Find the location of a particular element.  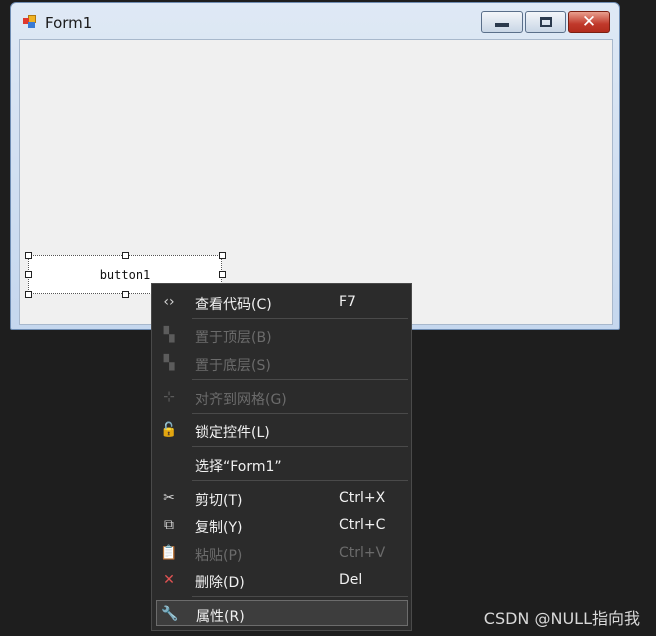

menu-item-properties: 🔧 属性(R) is located at coordinates (282, 613).